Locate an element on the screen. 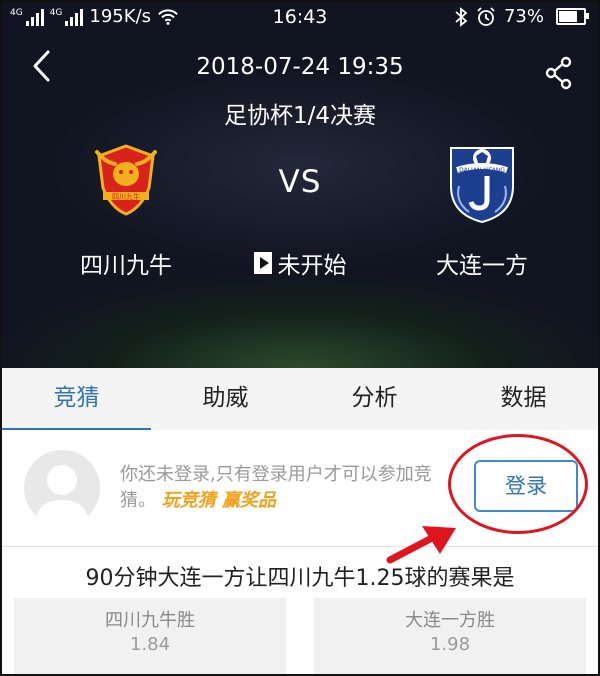 This screenshot has width=600, height=676. battery-icon is located at coordinates (572, 16).